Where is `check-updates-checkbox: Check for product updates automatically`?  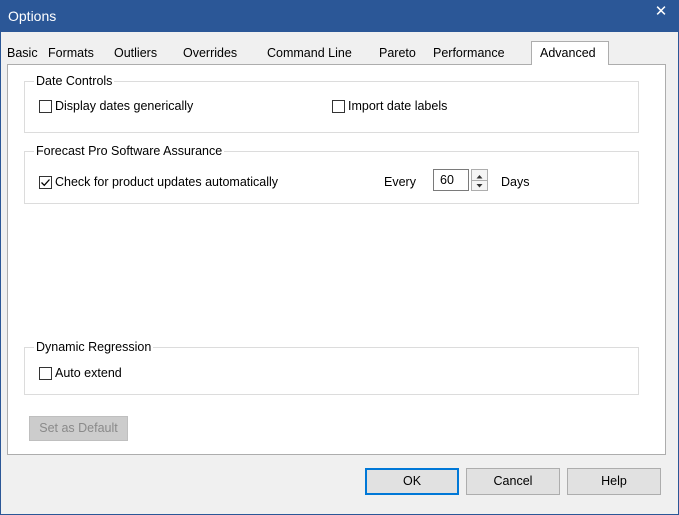 check-updates-checkbox: Check for product updates automatically is located at coordinates (158, 182).